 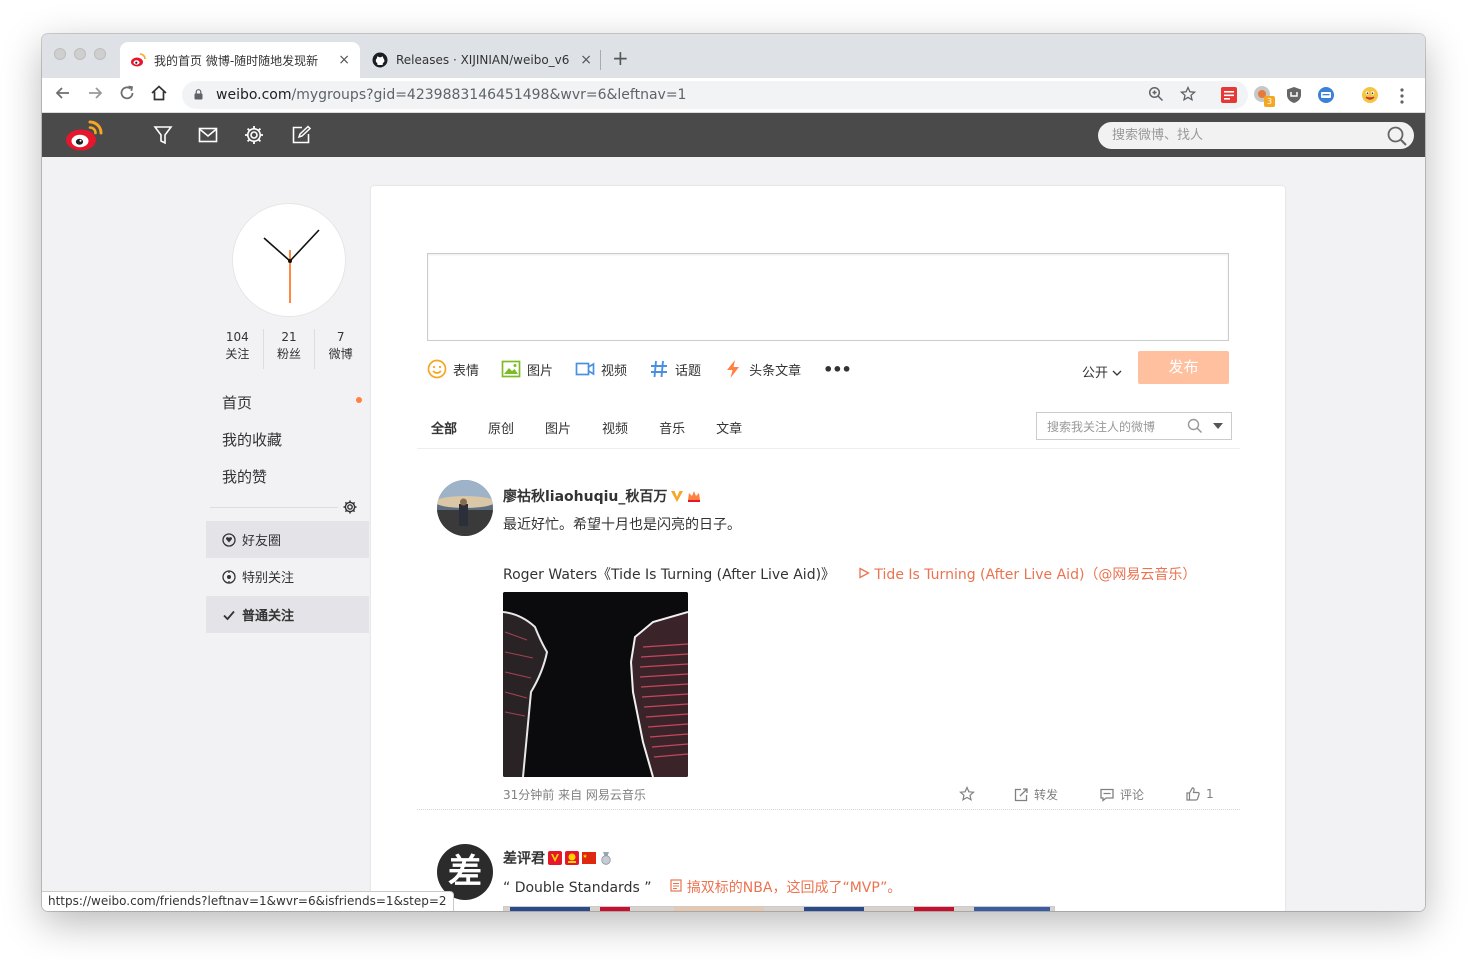 I want to click on emoji-extension-icon, so click(x=1370, y=95).